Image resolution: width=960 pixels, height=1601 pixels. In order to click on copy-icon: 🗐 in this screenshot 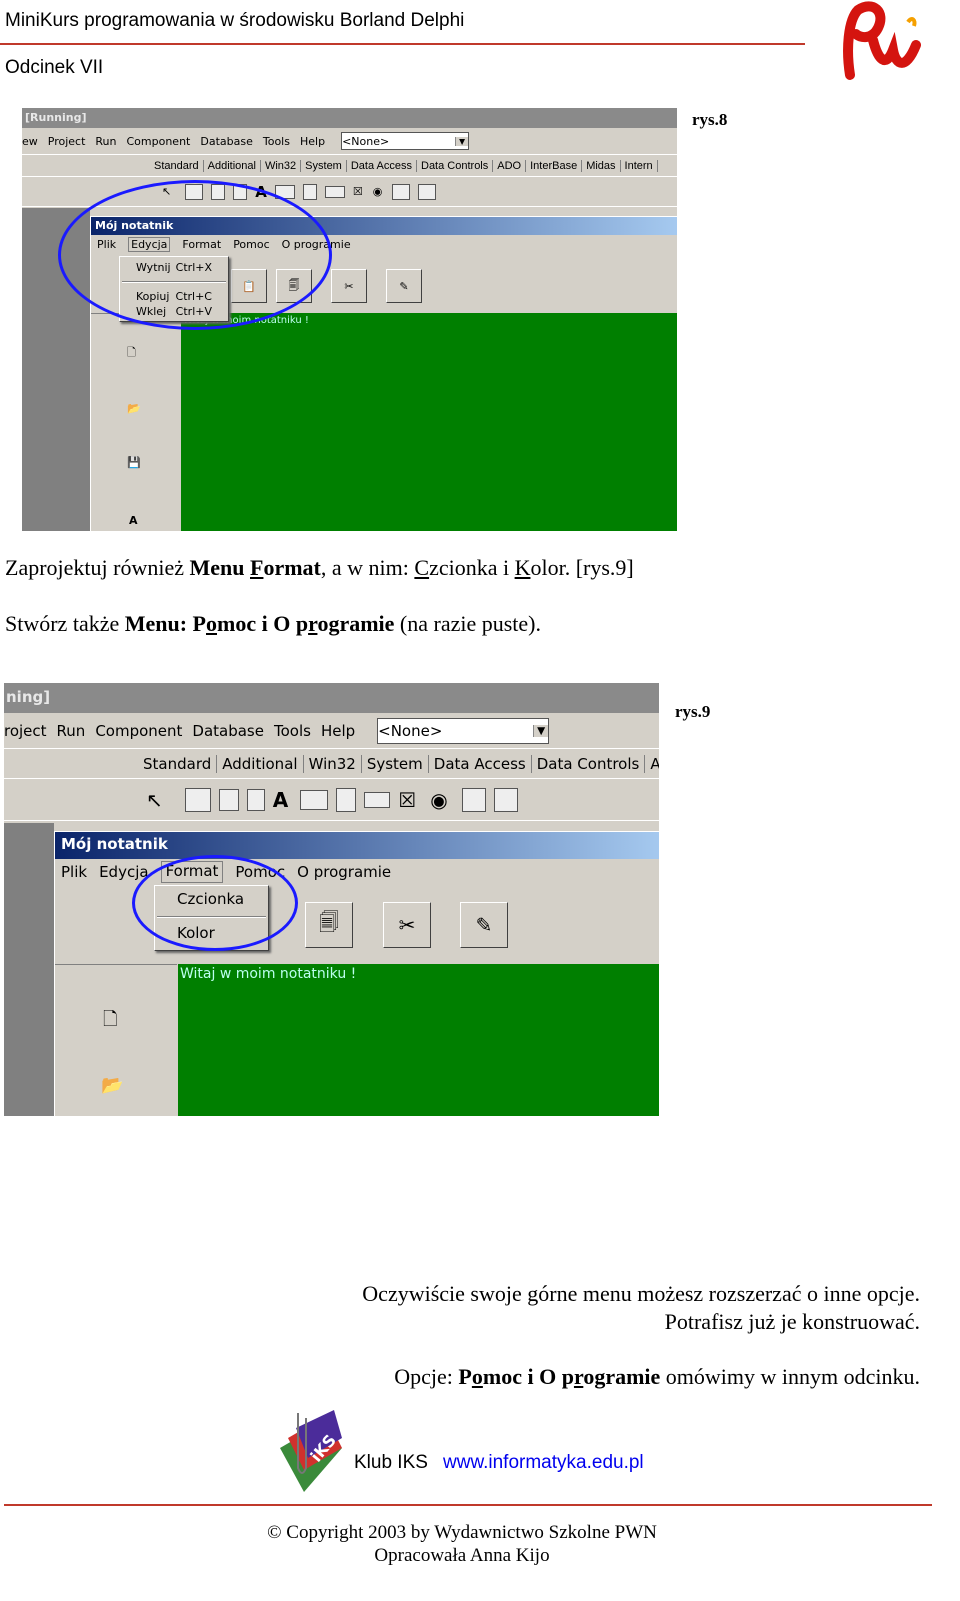, I will do `click(329, 922)`.